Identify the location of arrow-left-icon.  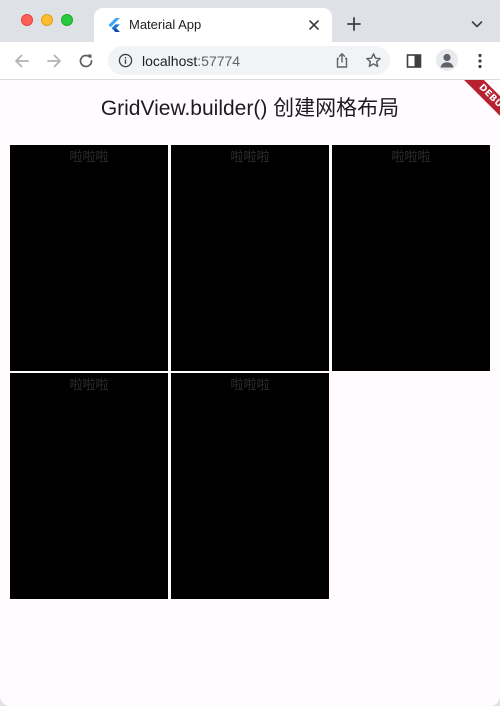
(22, 61).